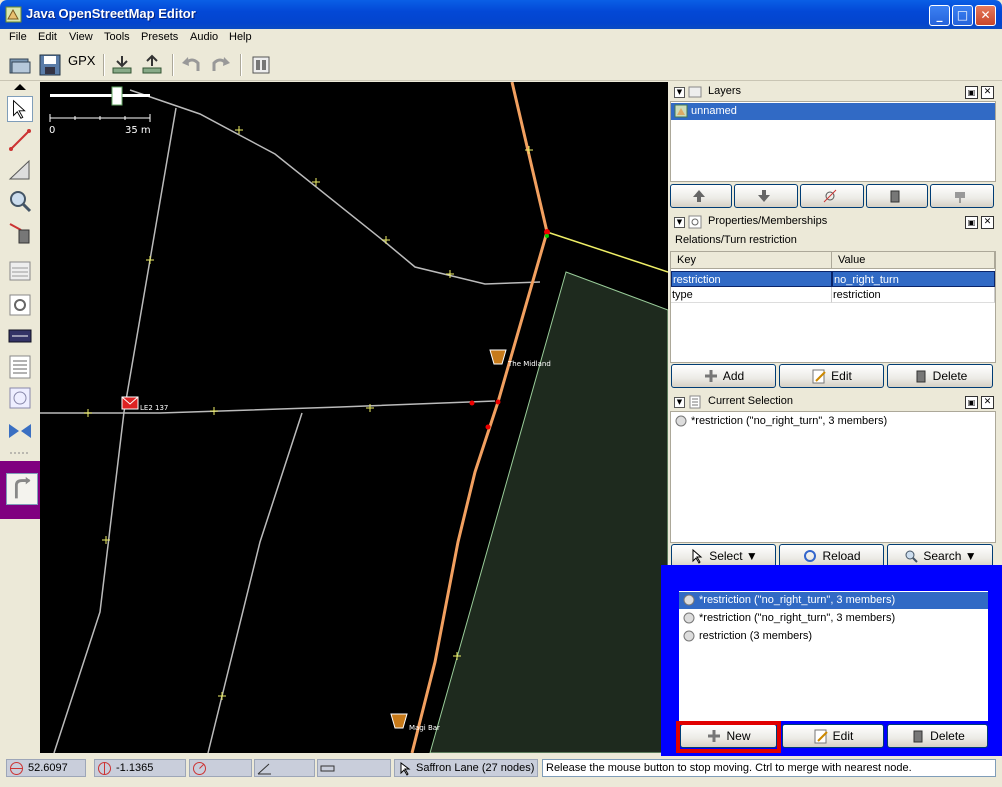 The image size is (1002, 787). What do you see at coordinates (20, 367) in the screenshot?
I see `selection-list-toggle-icon` at bounding box center [20, 367].